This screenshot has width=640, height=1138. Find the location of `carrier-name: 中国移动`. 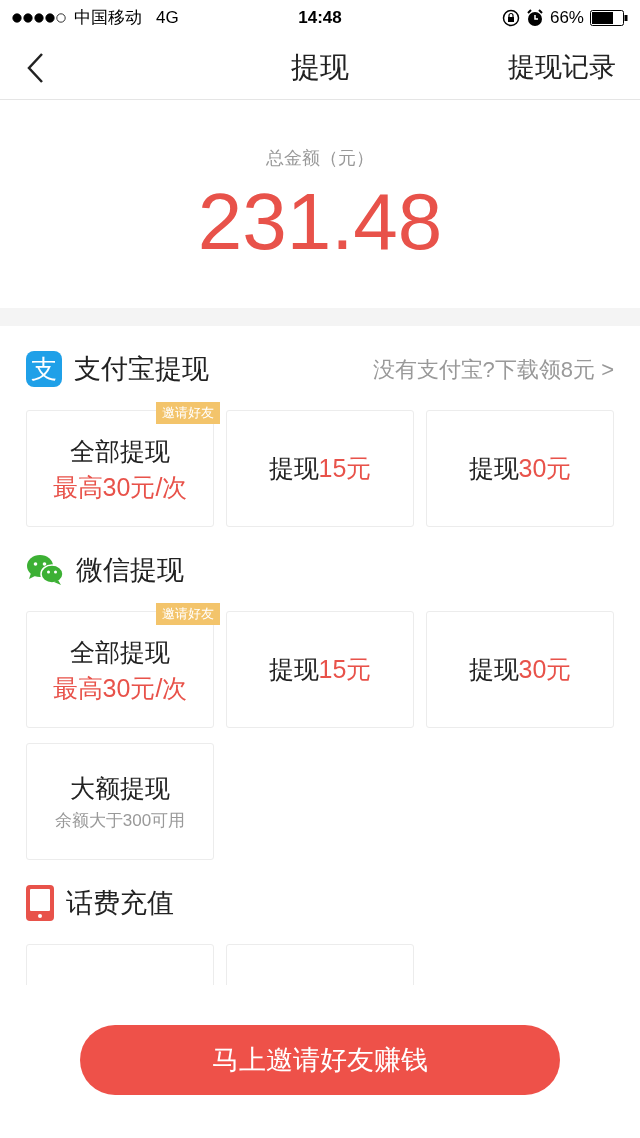

carrier-name: 中国移动 is located at coordinates (108, 18).